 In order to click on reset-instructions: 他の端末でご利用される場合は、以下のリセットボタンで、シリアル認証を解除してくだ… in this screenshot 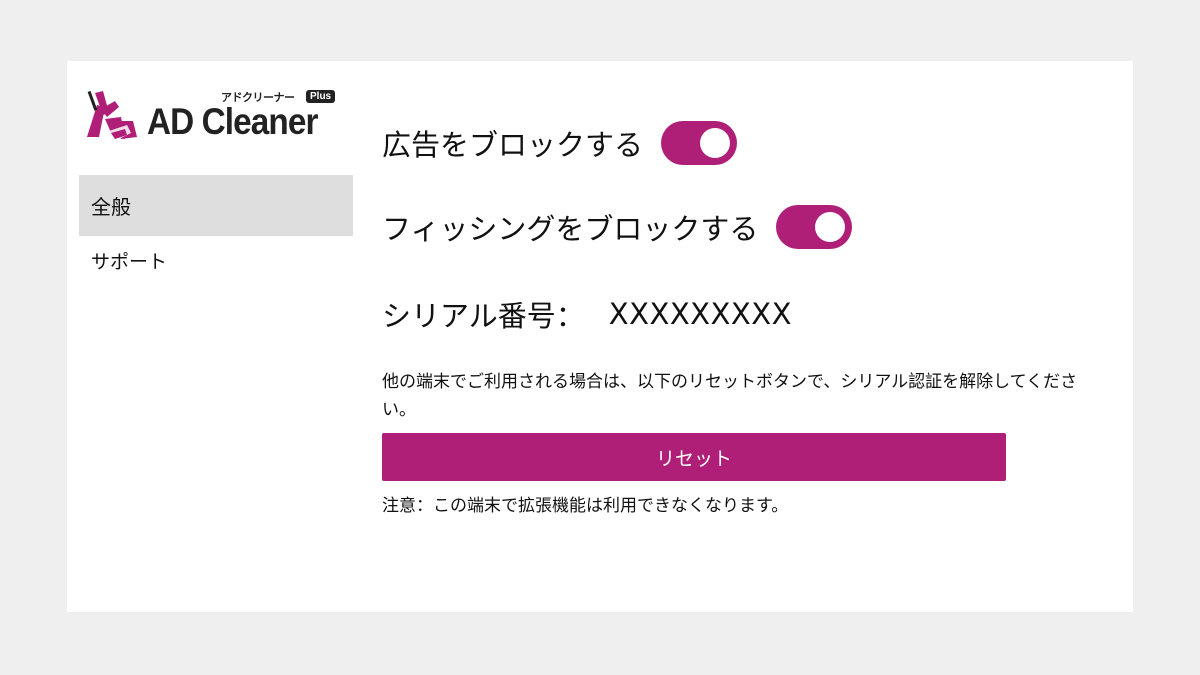, I will do `click(730, 396)`.